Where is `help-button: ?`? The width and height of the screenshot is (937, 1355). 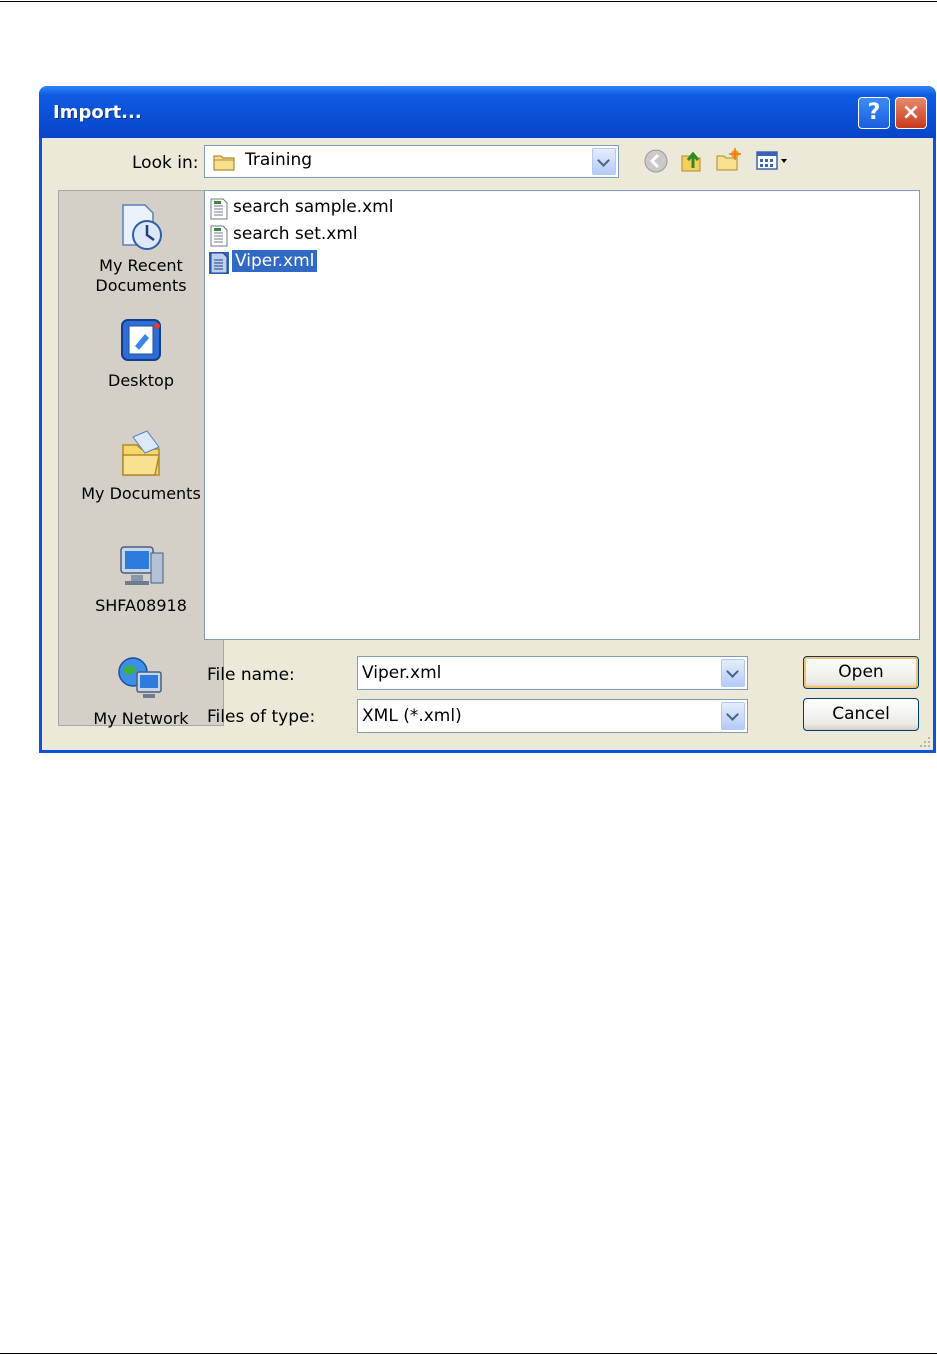 help-button: ? is located at coordinates (874, 113).